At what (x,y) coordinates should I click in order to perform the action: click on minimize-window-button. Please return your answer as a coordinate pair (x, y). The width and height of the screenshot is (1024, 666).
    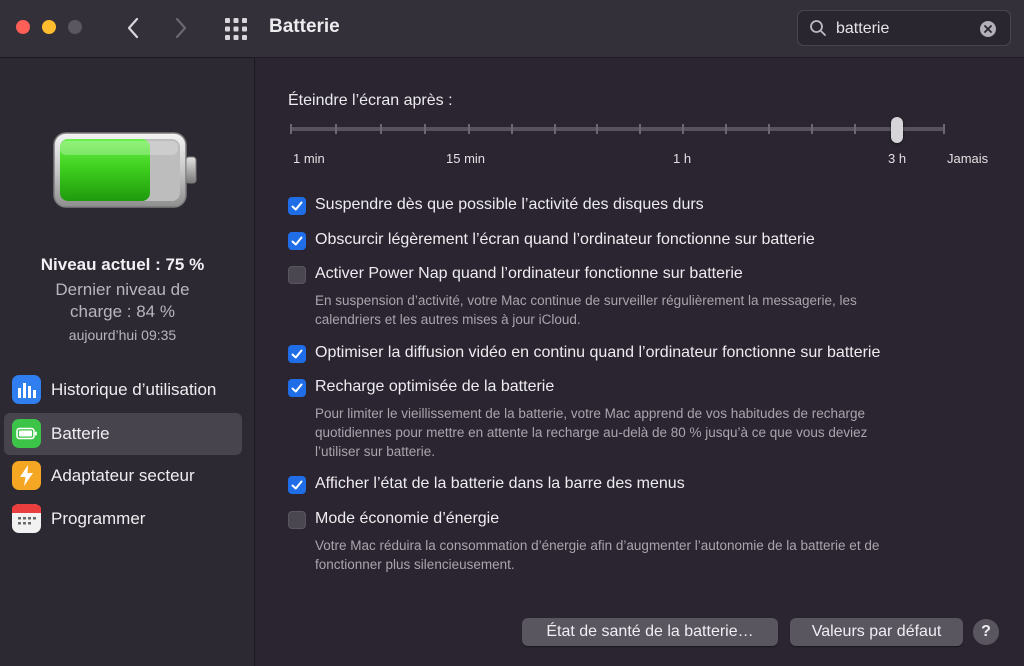
    Looking at the image, I should click on (49, 27).